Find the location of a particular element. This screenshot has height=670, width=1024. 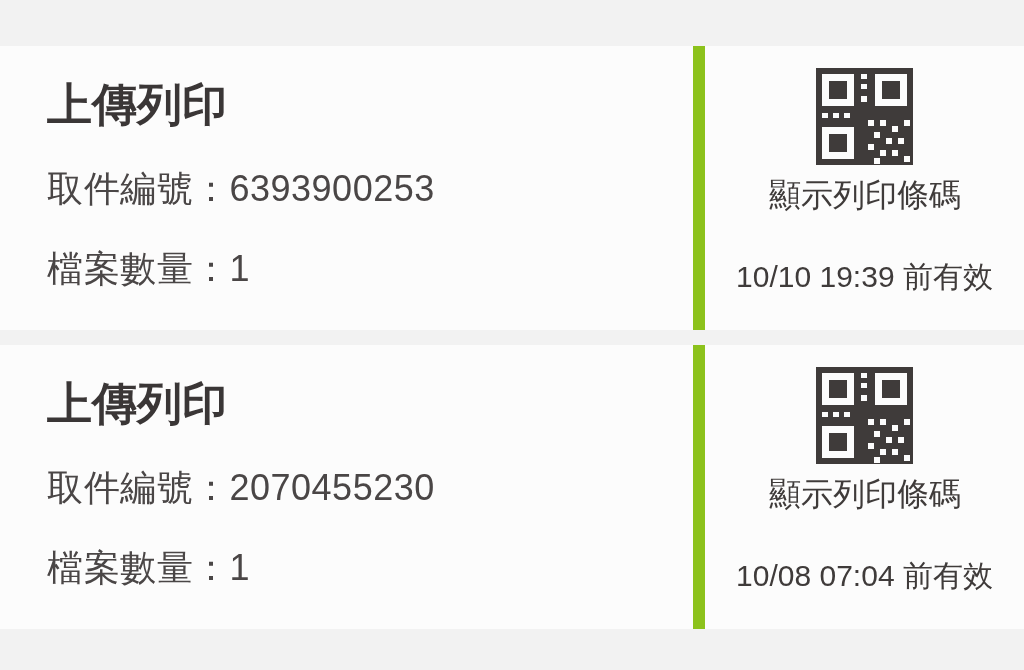

job-detail-text: 取件編號：6393900253 is located at coordinates (241, 189).